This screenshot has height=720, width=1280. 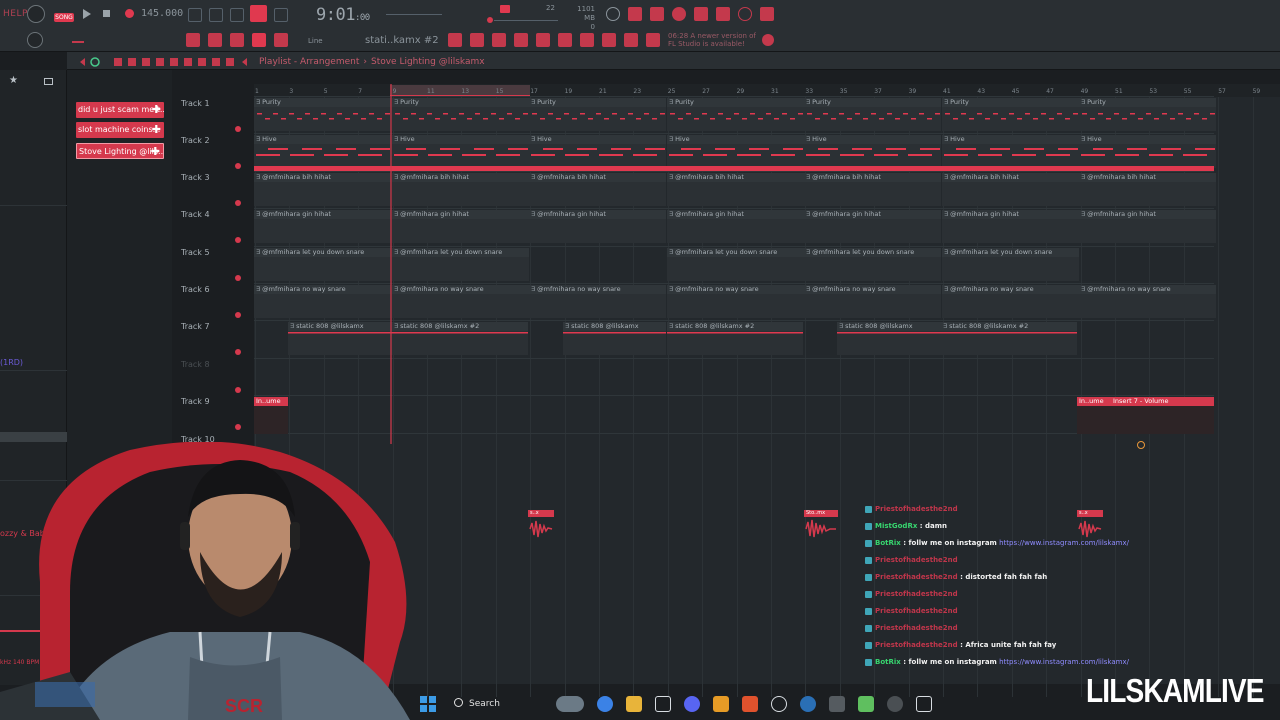 I want to click on stop-icon, so click(x=106, y=13).